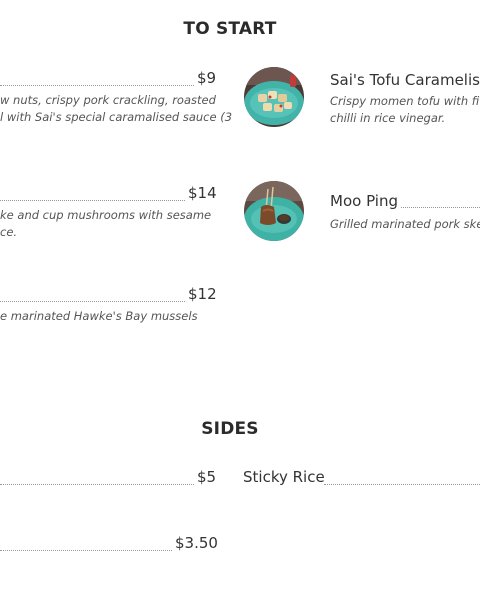 Image resolution: width=480 pixels, height=600 pixels. What do you see at coordinates (274, 211) in the screenshot?
I see `moo-ping-dish-photo` at bounding box center [274, 211].